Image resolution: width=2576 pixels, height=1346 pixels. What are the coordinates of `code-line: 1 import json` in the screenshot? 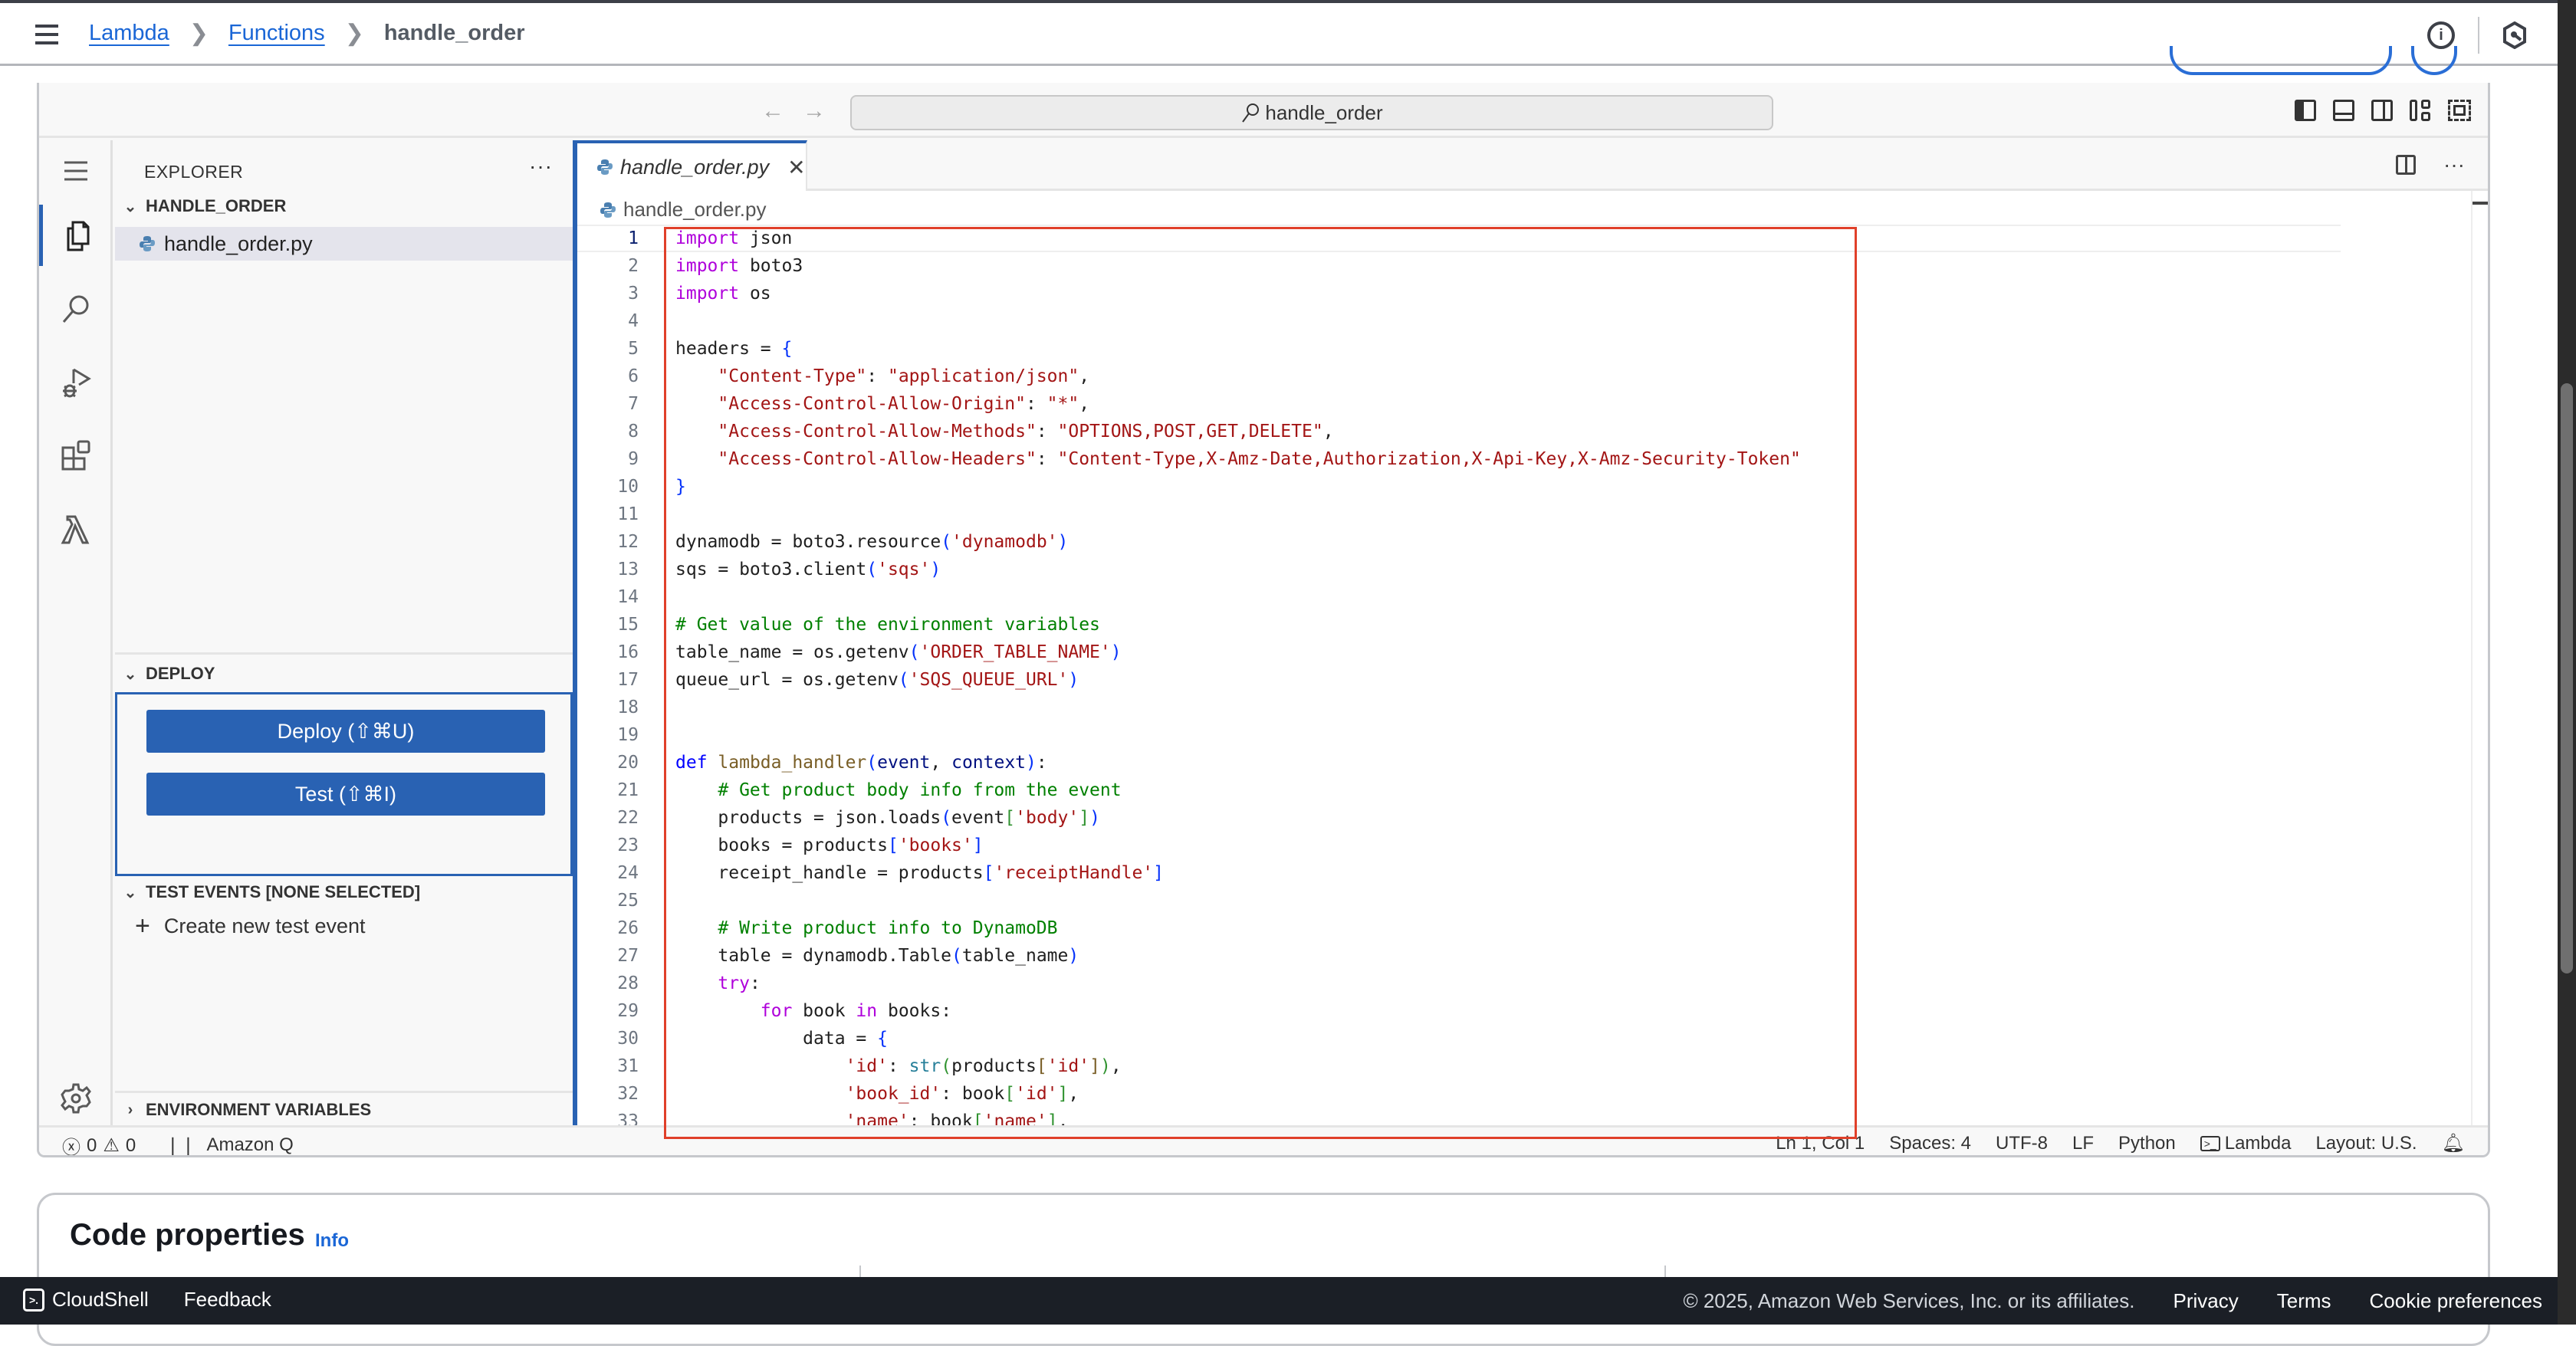 It's located at (1459, 238).